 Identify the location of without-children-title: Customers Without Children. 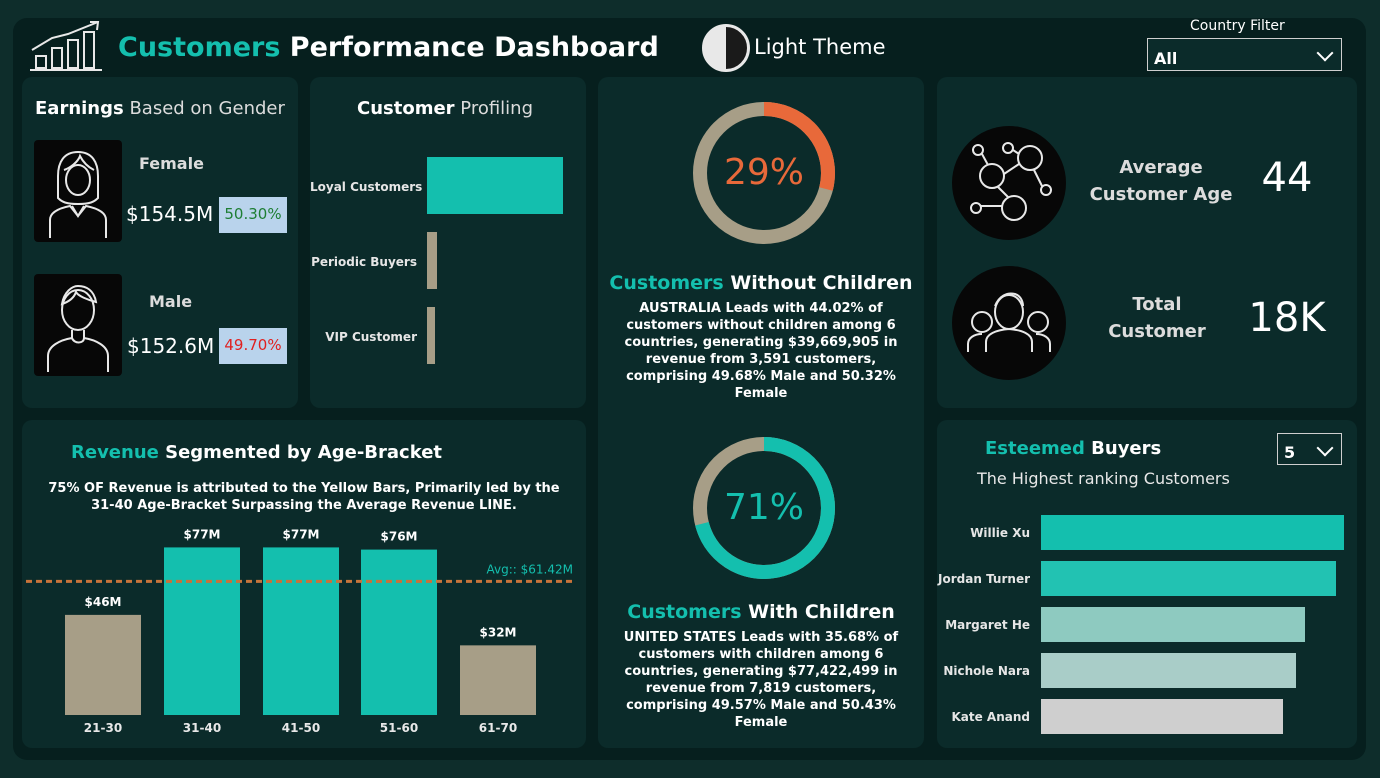
(761, 283).